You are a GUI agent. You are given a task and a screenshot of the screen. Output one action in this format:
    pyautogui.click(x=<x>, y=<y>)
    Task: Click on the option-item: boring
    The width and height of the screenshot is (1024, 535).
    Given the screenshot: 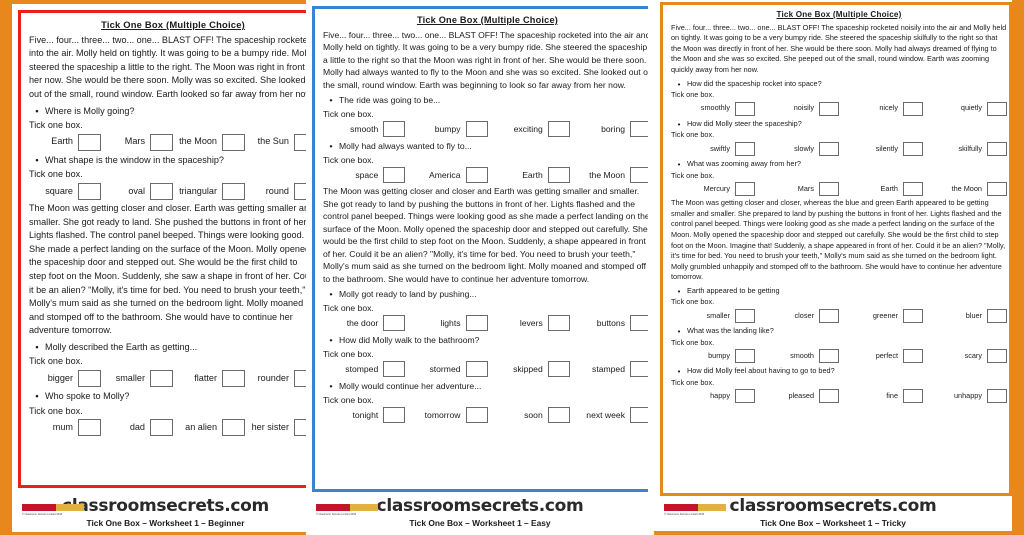 What is the action you would take?
    pyautogui.click(x=609, y=129)
    